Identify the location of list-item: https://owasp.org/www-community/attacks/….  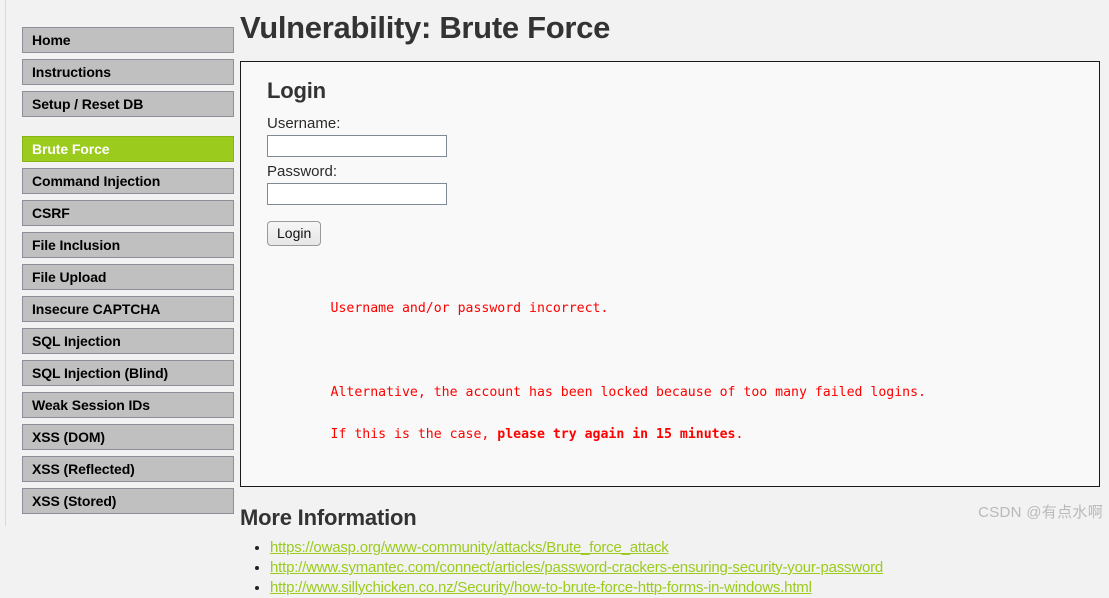
(685, 548).